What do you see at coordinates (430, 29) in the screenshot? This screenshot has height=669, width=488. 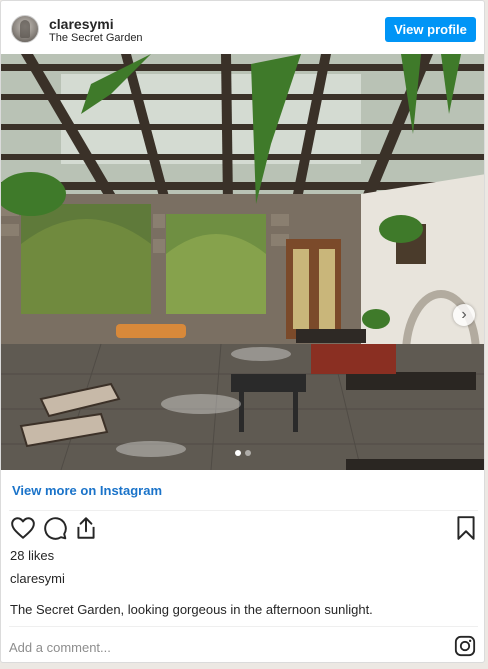 I see `view-profile-button: View profile` at bounding box center [430, 29].